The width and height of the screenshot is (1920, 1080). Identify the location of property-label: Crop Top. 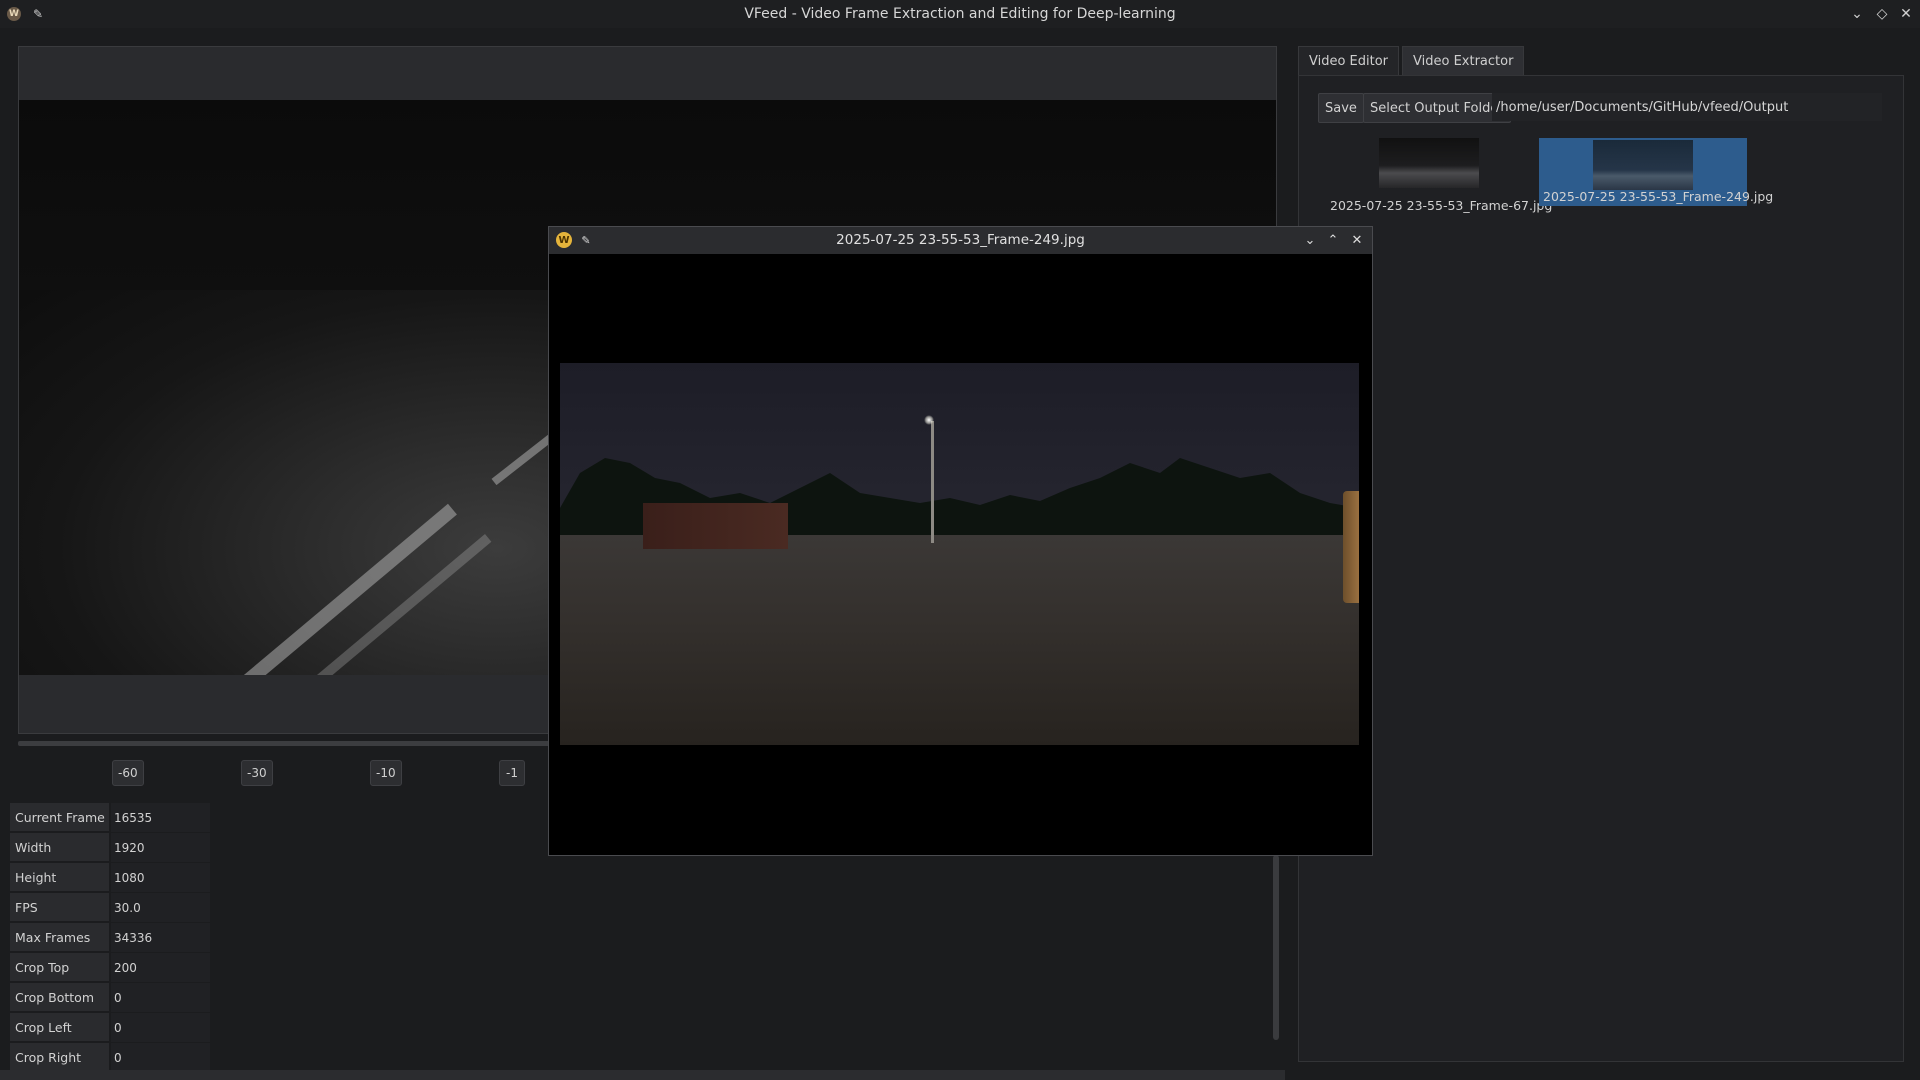
(59, 967).